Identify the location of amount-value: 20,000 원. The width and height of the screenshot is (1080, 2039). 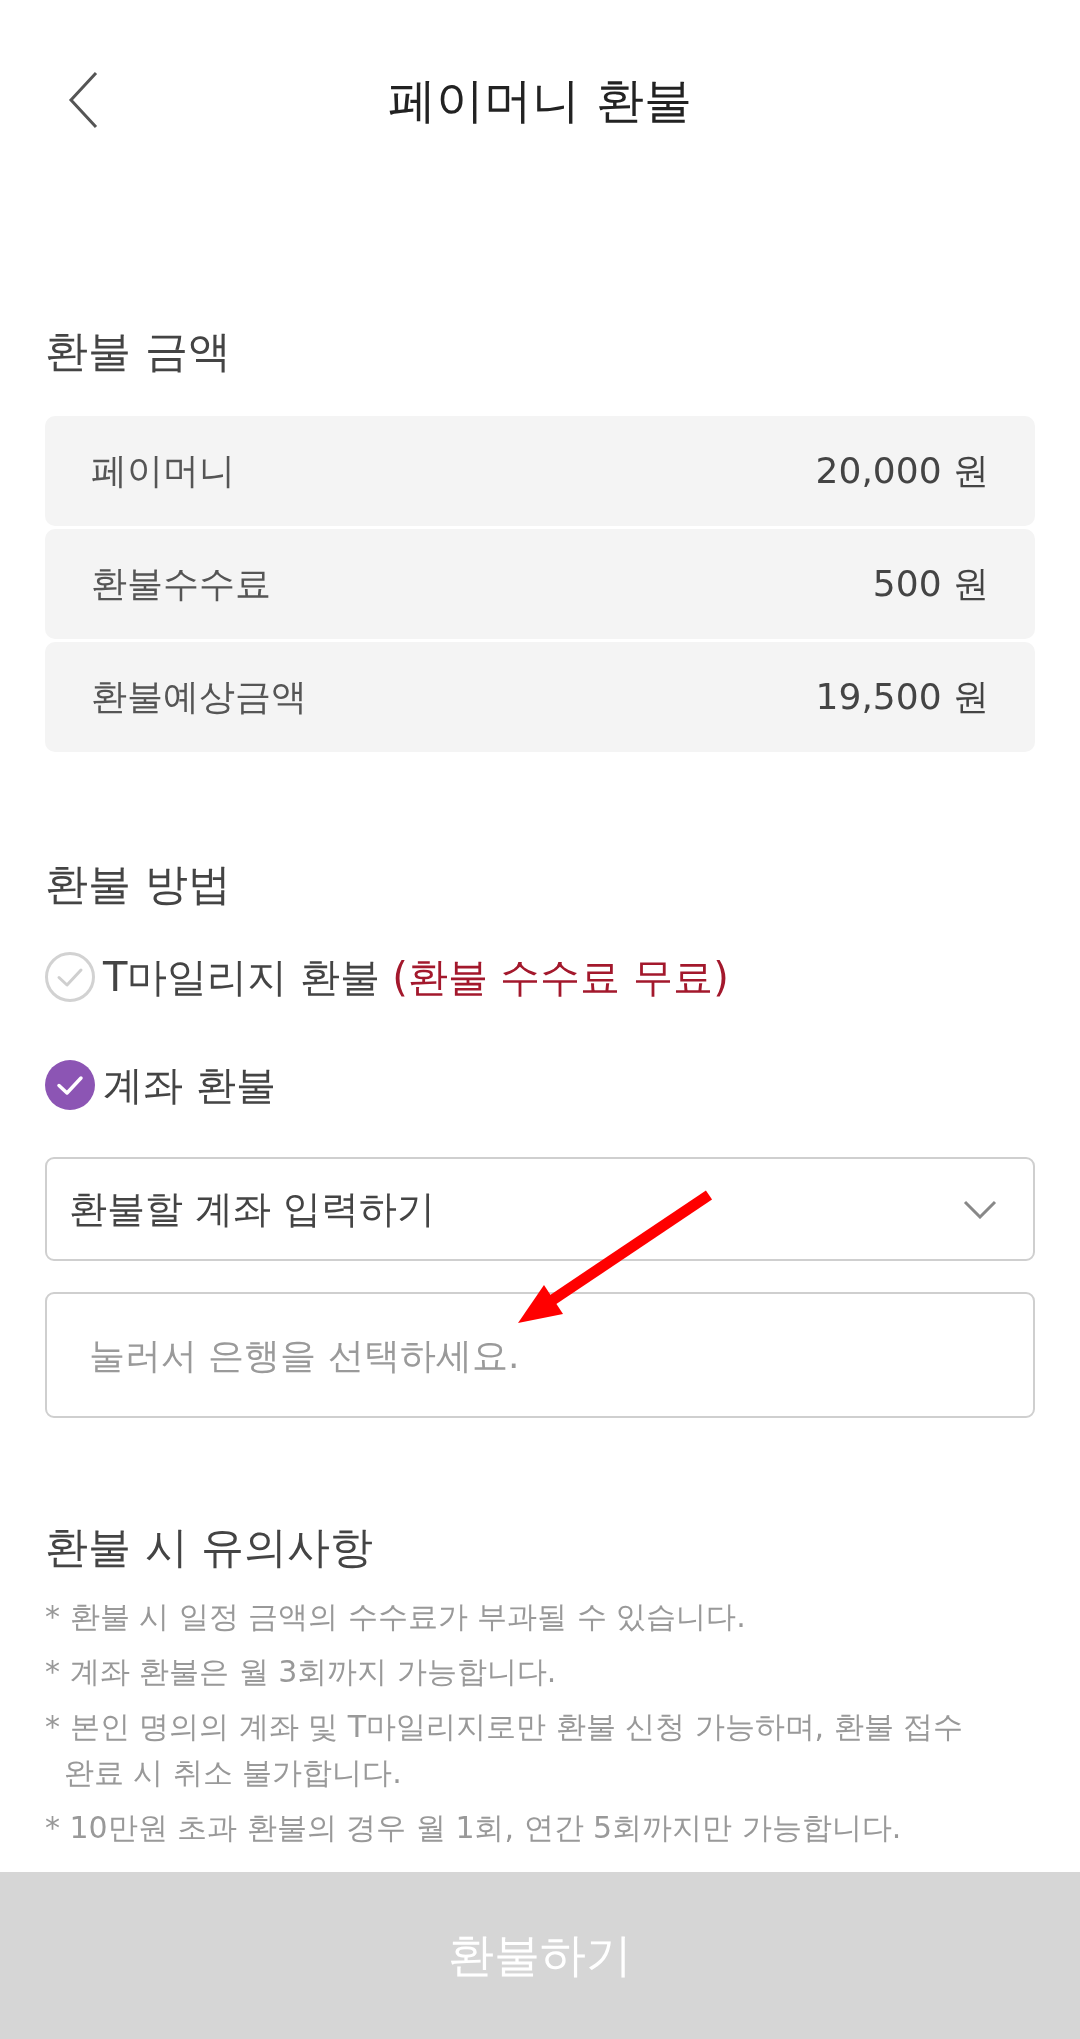
(902, 470).